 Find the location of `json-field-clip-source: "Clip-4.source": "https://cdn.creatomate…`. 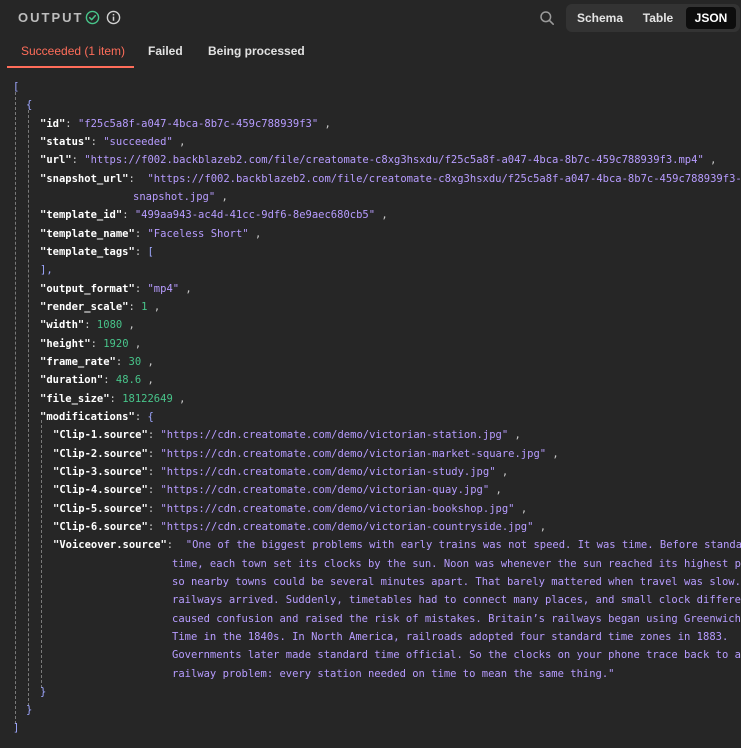

json-field-clip-source: "Clip-4.source": "https://cdn.creatomate… is located at coordinates (277, 490).